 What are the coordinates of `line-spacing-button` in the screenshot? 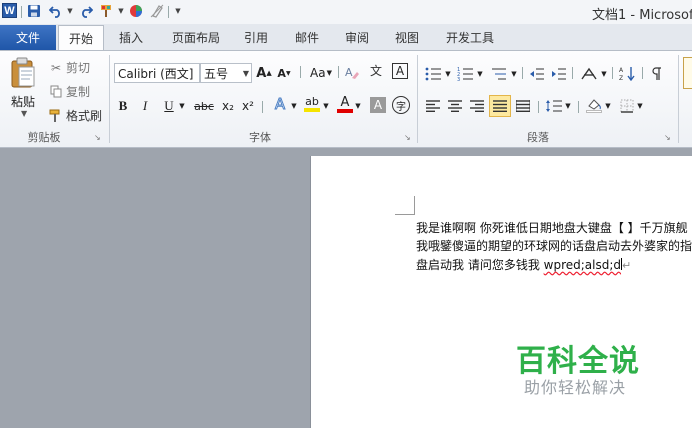 It's located at (554, 106).